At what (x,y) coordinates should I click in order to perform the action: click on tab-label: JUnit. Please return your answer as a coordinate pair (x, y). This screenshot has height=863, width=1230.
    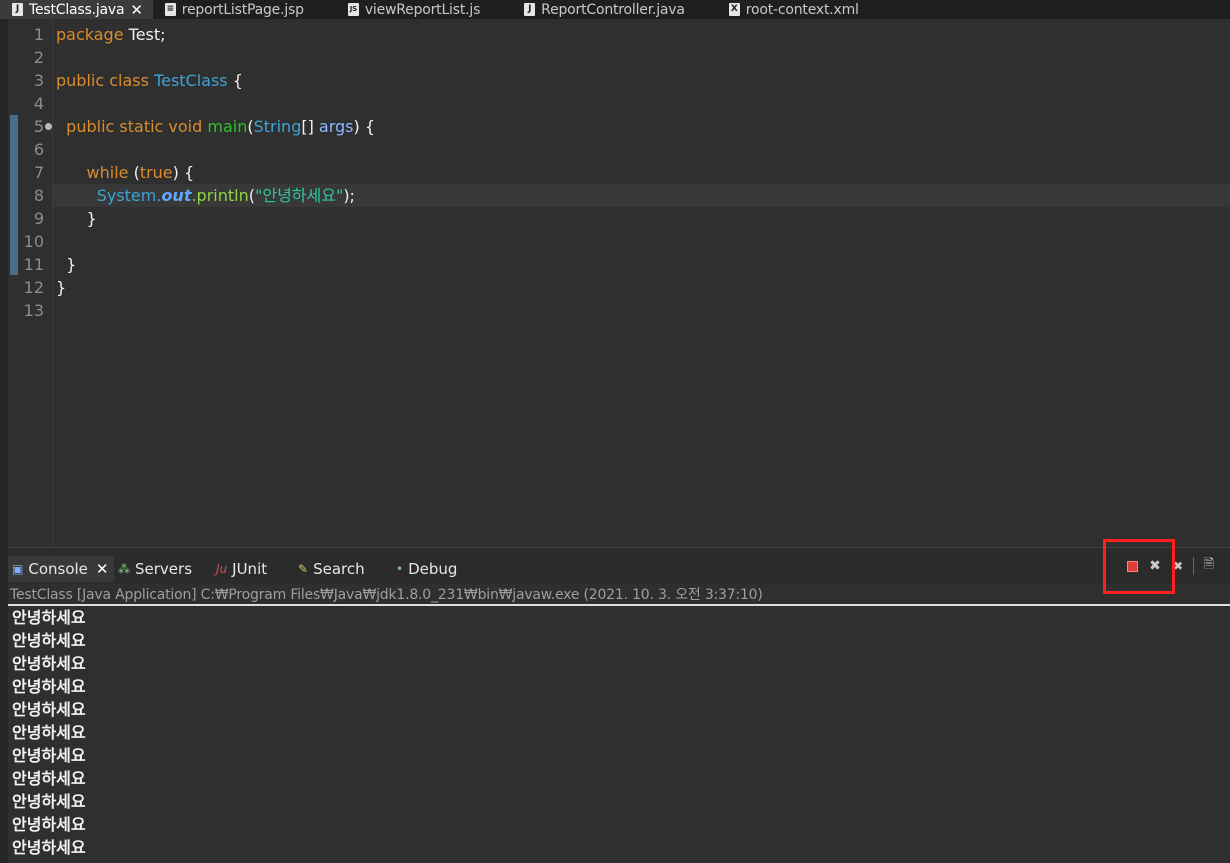
    Looking at the image, I should click on (250, 569).